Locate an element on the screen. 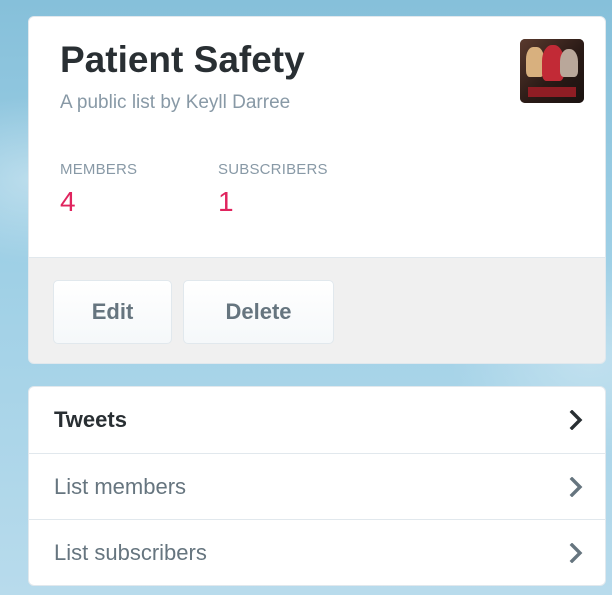 This screenshot has width=612, height=595. list-title: Patient Safety is located at coordinates (182, 59).